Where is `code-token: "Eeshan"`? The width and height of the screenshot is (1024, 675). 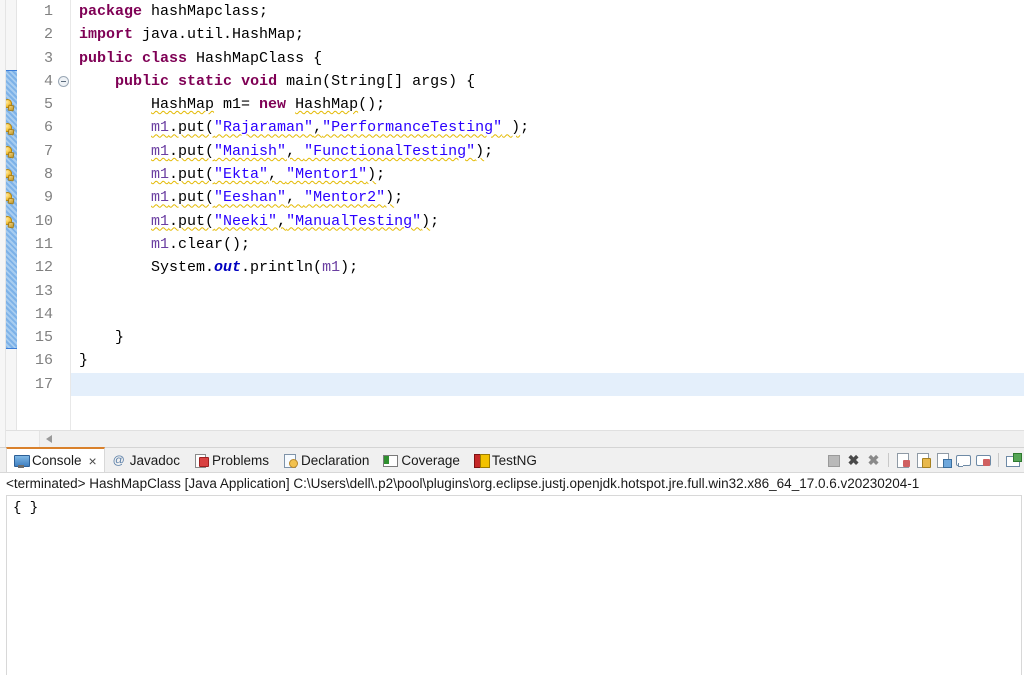 code-token: "Eeshan" is located at coordinates (250, 198).